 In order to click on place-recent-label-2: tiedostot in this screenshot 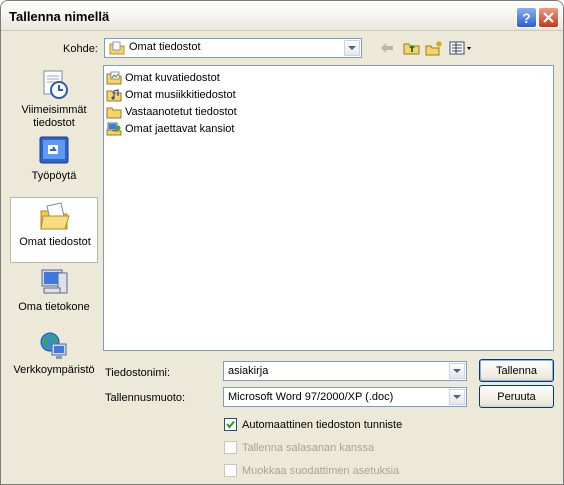, I will do `click(54, 123)`.